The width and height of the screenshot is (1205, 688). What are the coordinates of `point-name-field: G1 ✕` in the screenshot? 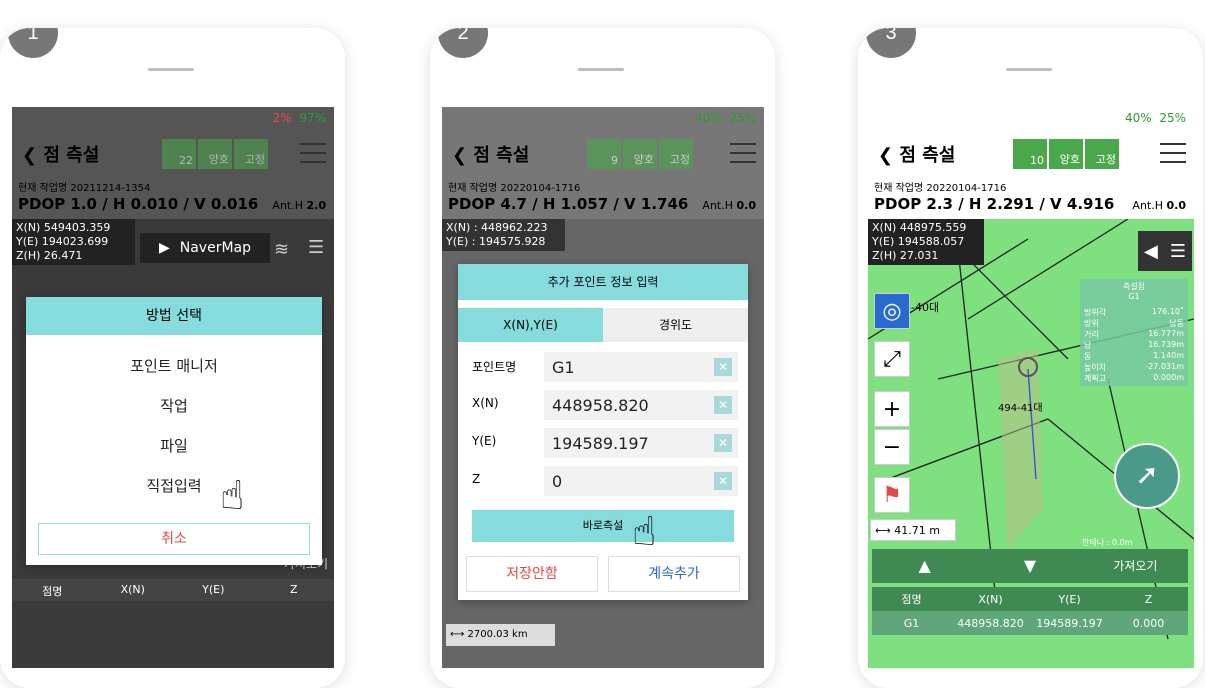 It's located at (641, 367).